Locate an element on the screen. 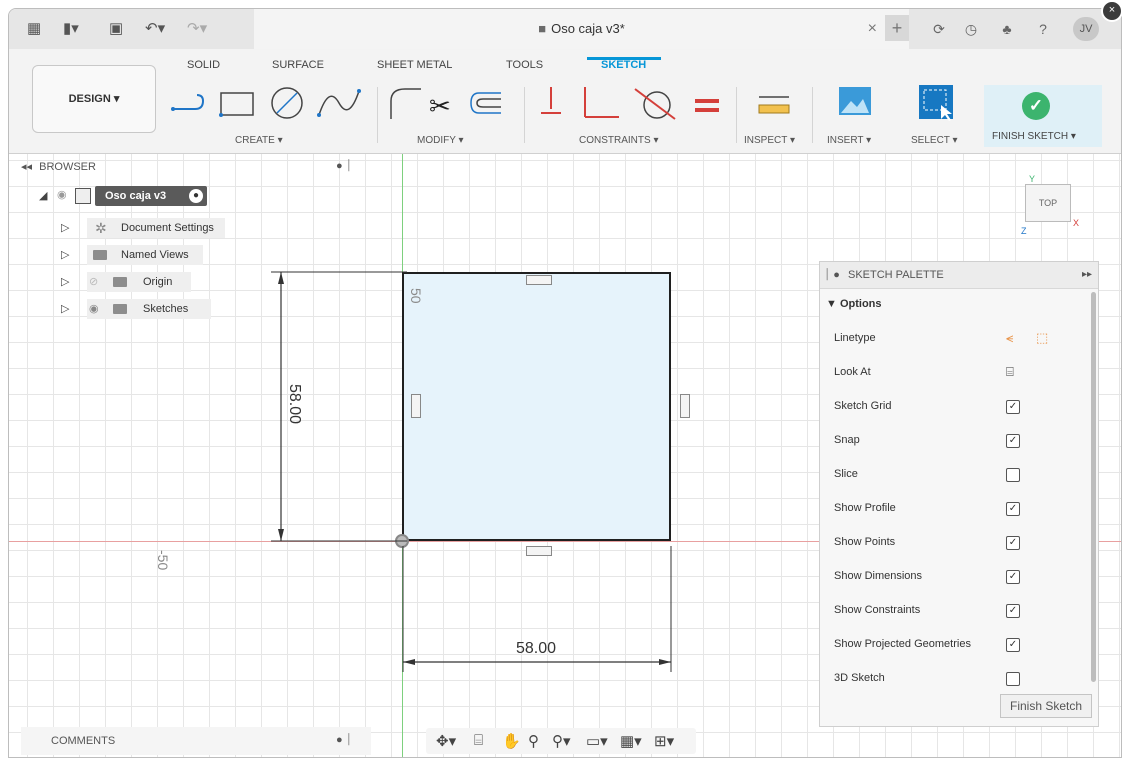 Image resolution: width=1123 pixels, height=758 pixels. sketch-grid-checkbox: ✓ is located at coordinates (1013, 407).